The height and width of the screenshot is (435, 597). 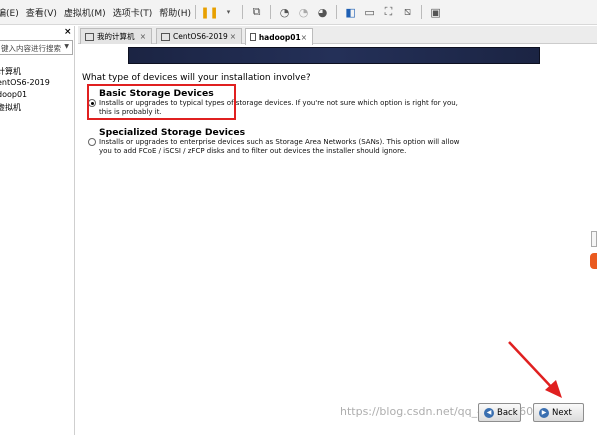 I want to click on next-button: ▶ Next, so click(x=558, y=412).